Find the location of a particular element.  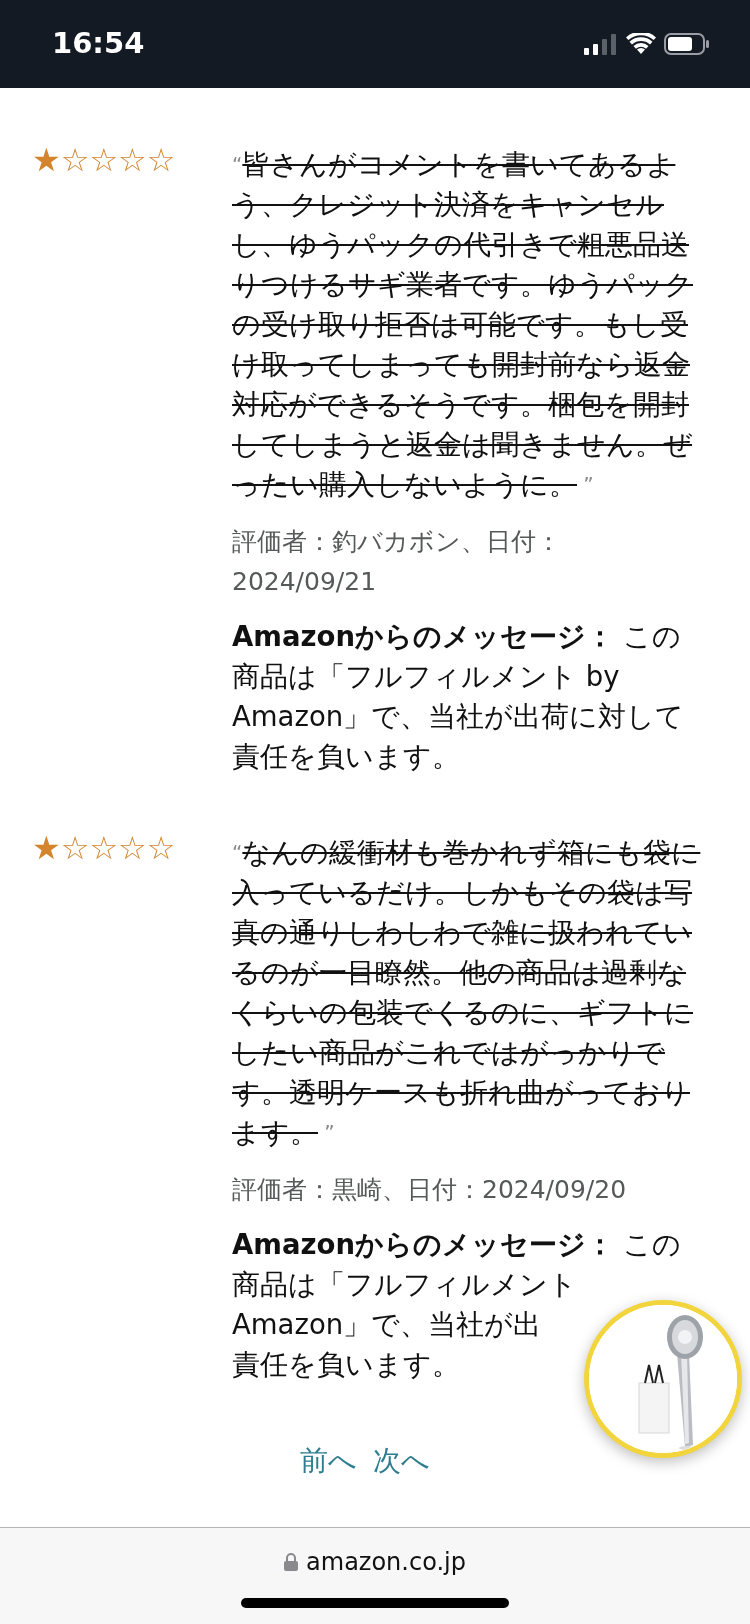

reviewer-byline: 評価者：釣バカボン、日付：2024/09/21 is located at coordinates (397, 562).